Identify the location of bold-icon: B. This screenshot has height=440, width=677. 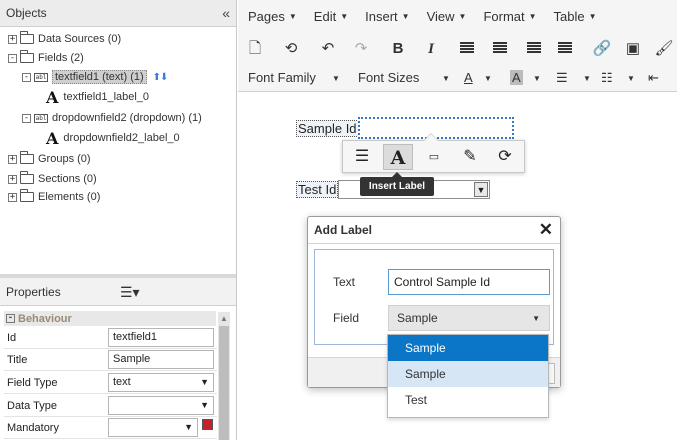
(398, 49).